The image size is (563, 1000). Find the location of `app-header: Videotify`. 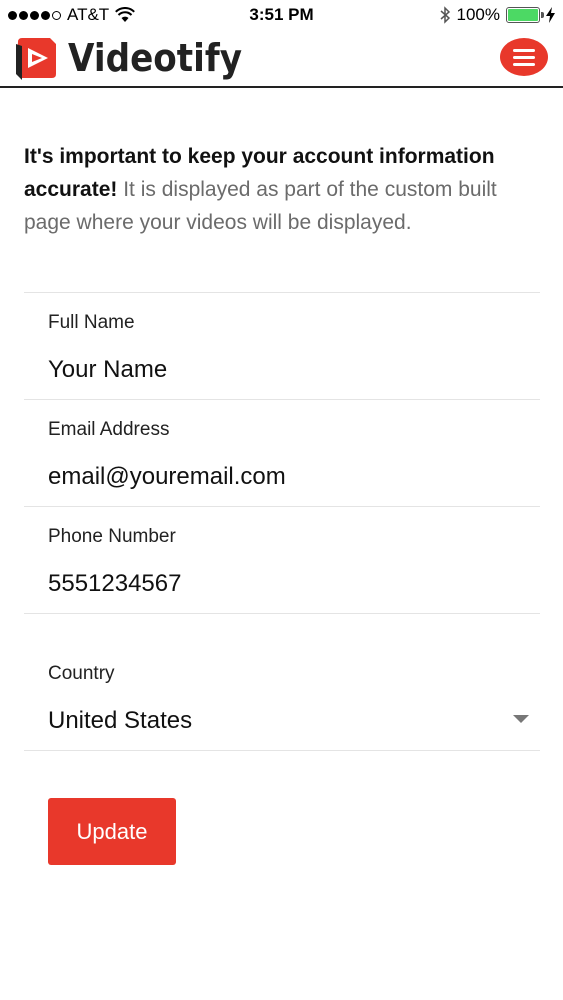

app-header: Videotify is located at coordinates (281, 60).